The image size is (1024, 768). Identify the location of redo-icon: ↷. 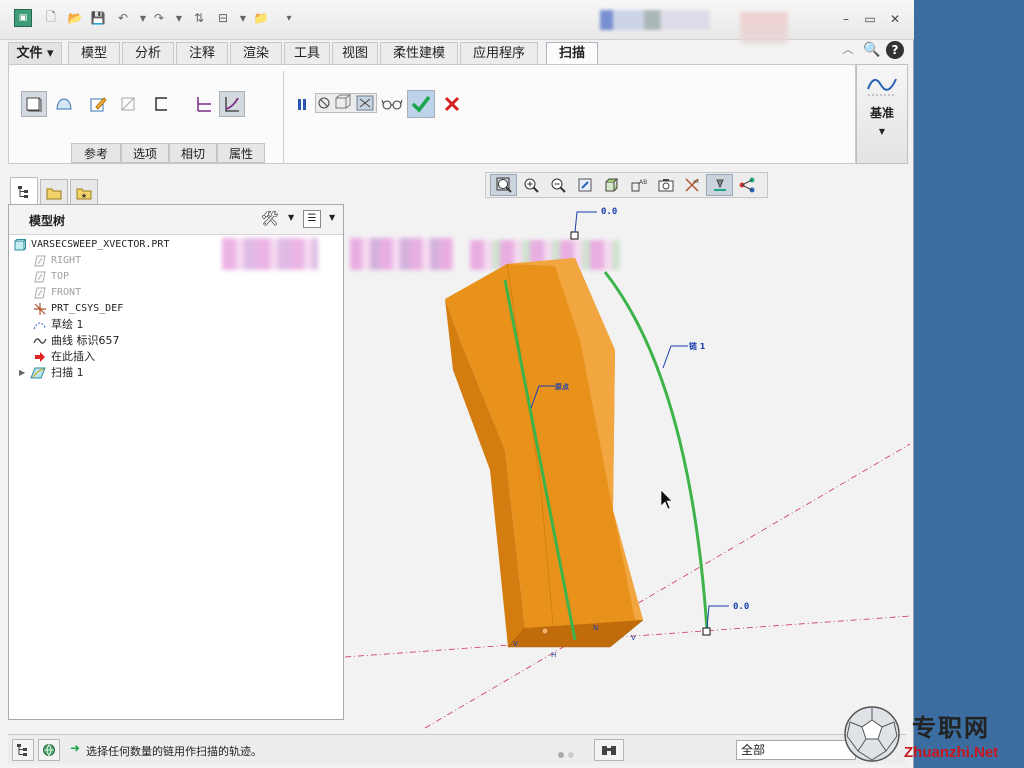
(159, 18).